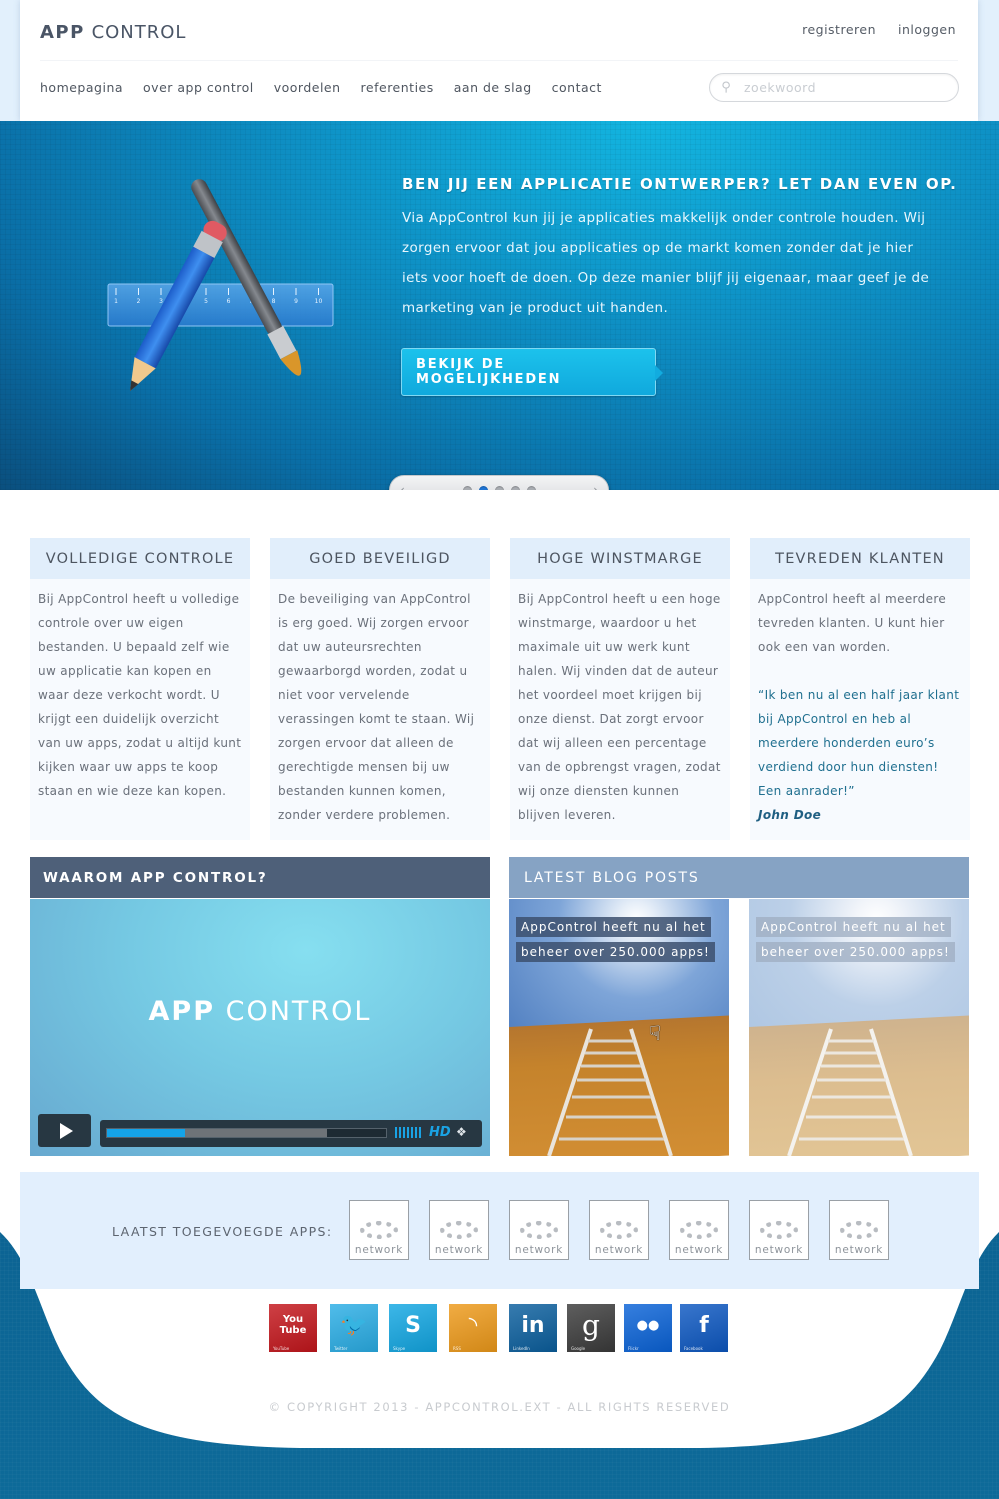 Image resolution: width=999 pixels, height=1499 pixels. I want to click on progress-bar, so click(246, 1133).